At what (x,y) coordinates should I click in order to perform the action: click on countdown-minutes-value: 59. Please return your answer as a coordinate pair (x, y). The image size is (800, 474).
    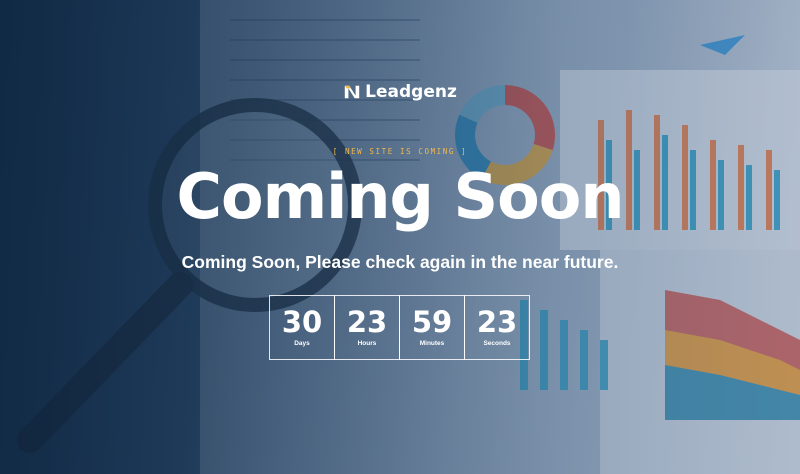
    Looking at the image, I should click on (432, 322).